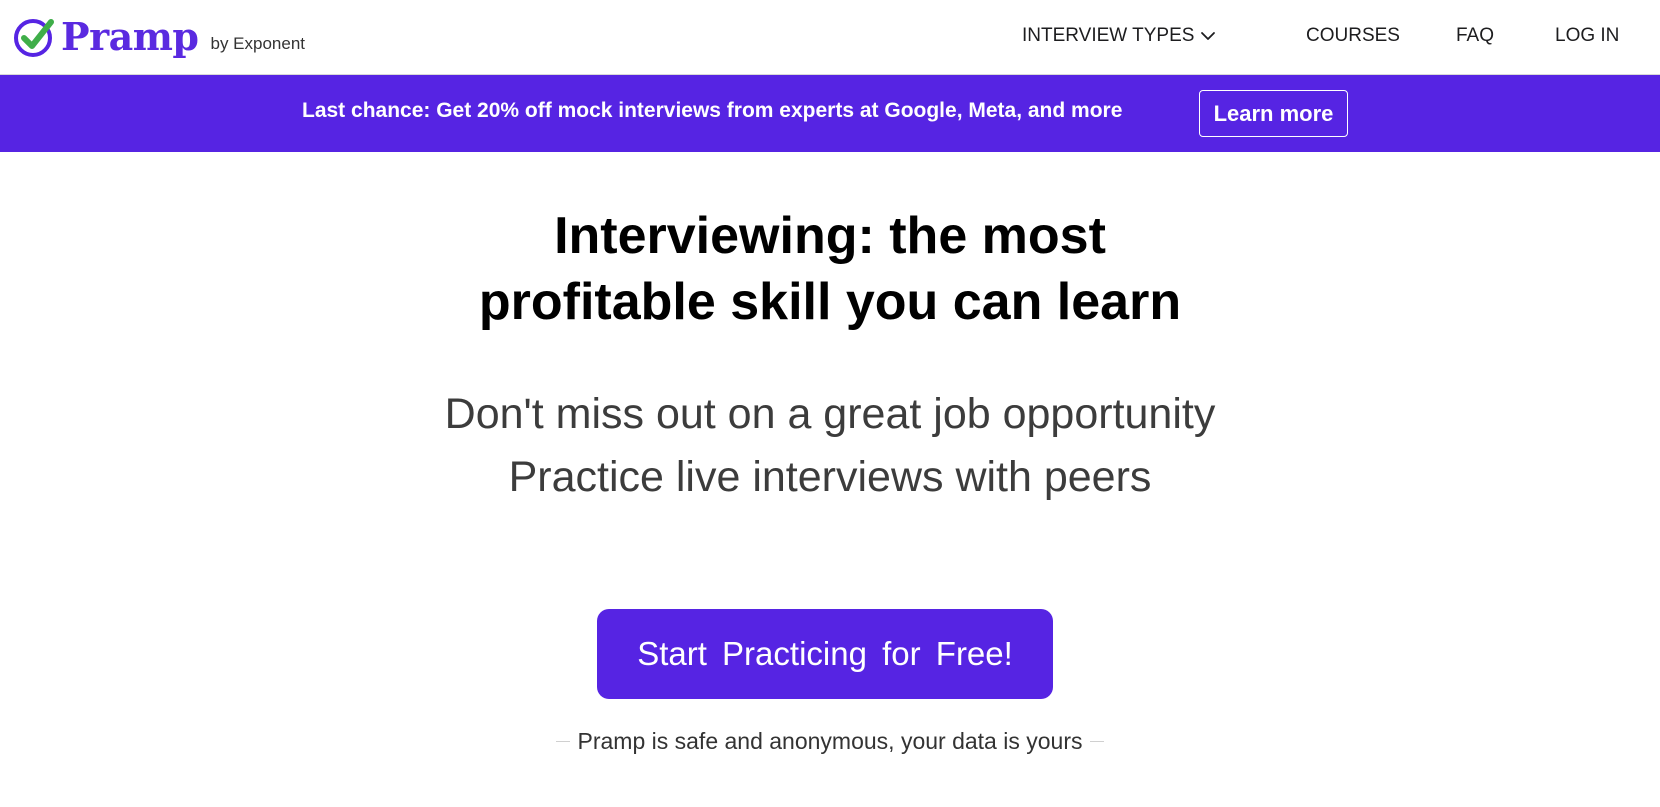  I want to click on learn-more-button: Learn more, so click(1273, 113).